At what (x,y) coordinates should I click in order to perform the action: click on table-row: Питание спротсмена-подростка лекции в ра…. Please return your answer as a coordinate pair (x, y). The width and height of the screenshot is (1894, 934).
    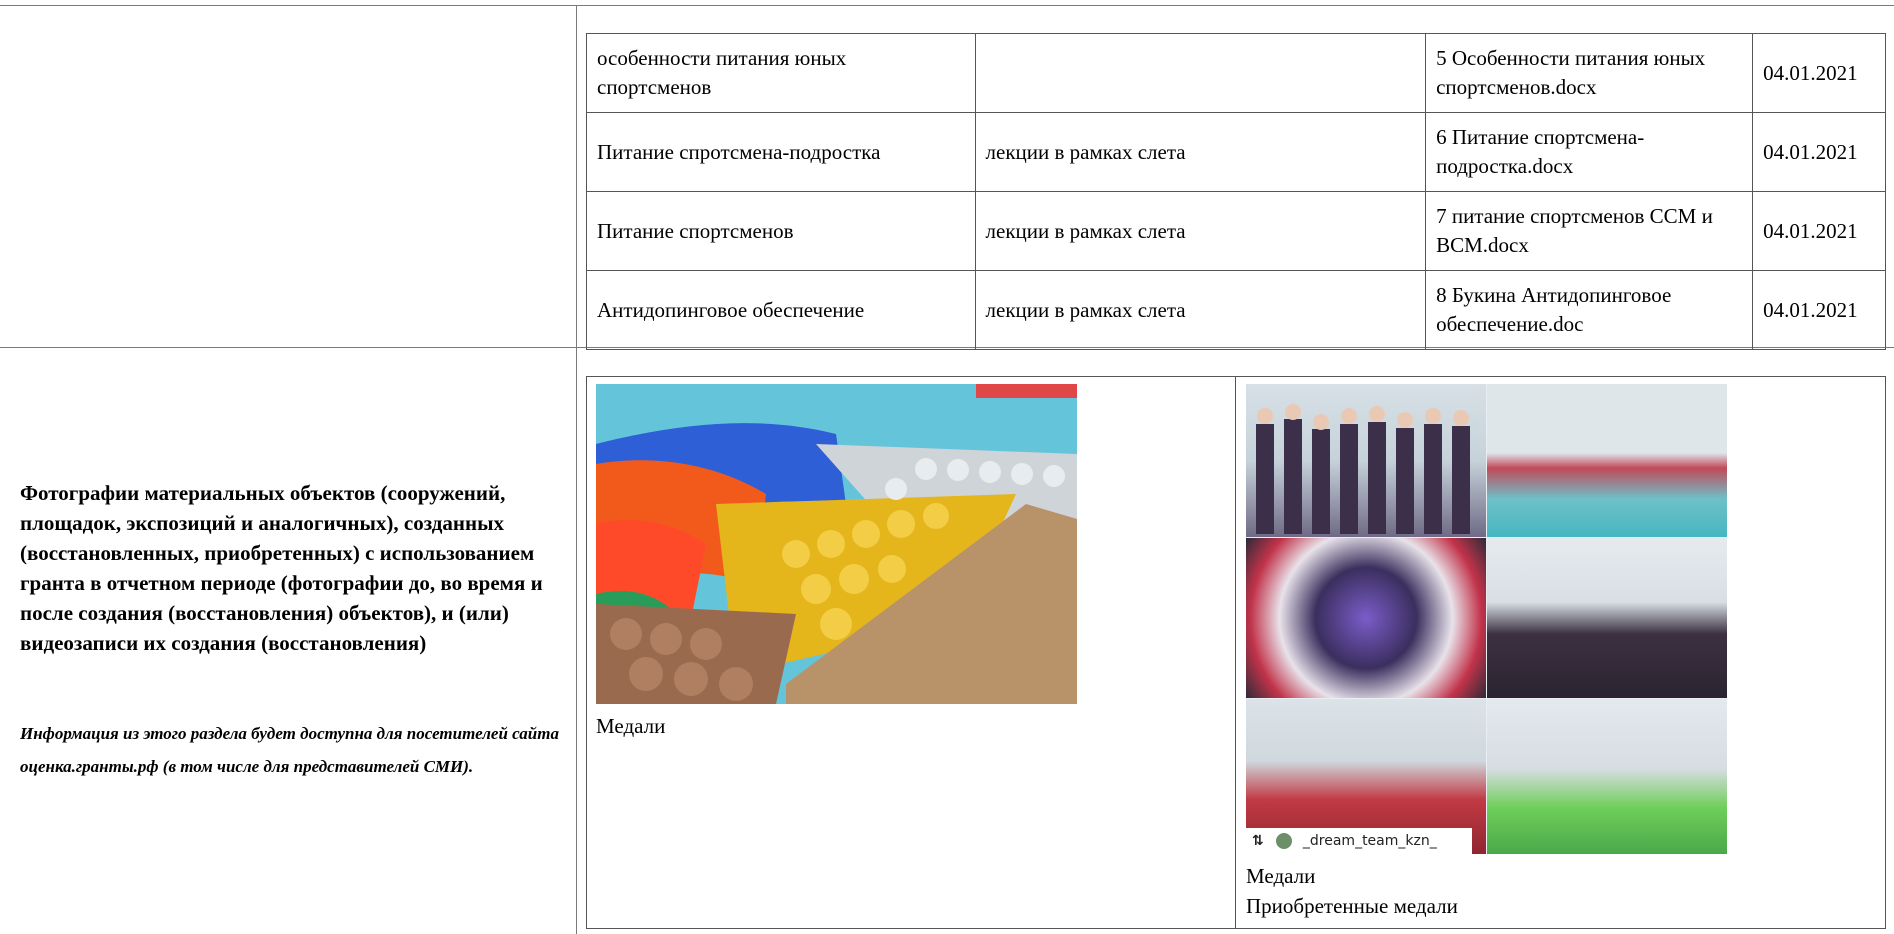
    Looking at the image, I should click on (1236, 152).